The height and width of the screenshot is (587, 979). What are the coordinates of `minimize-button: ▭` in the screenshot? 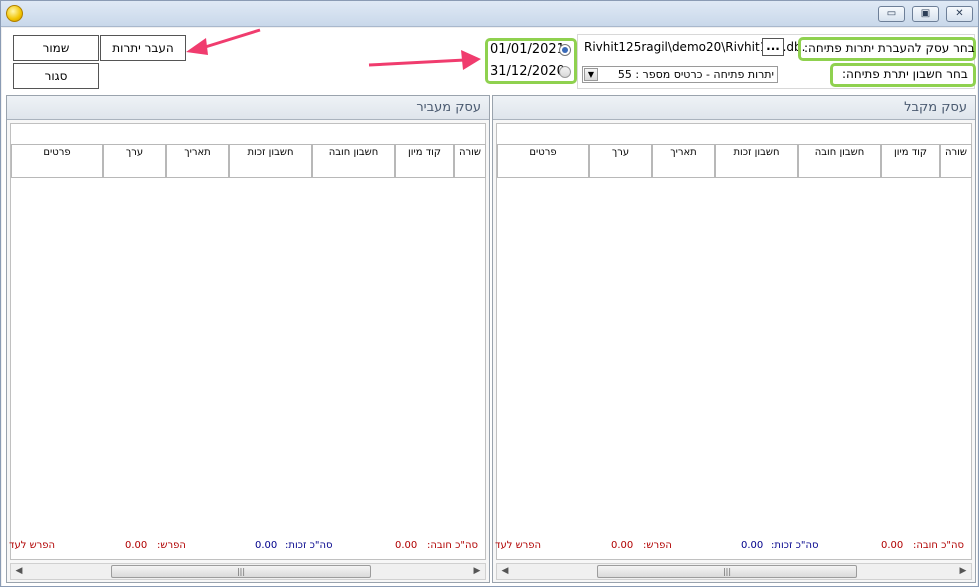 It's located at (891, 14).